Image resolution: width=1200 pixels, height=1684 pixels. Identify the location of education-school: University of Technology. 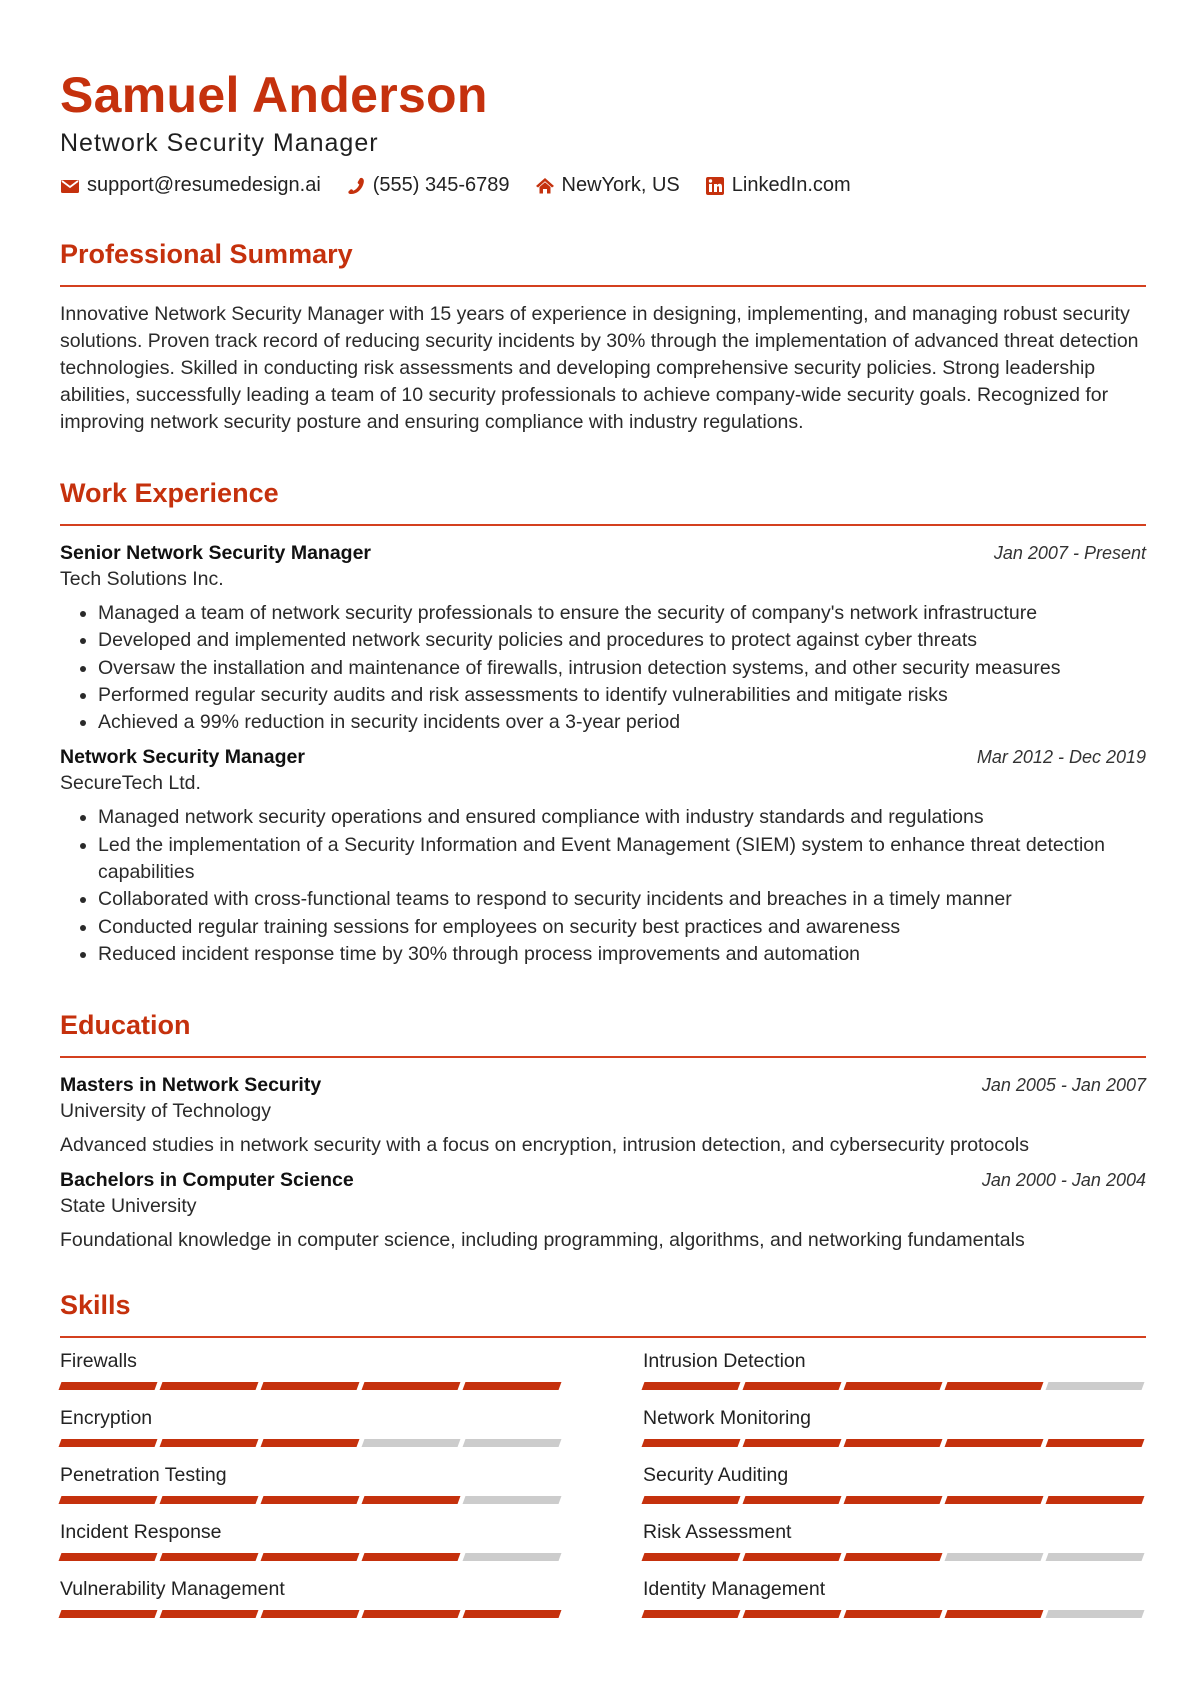
(165, 1111).